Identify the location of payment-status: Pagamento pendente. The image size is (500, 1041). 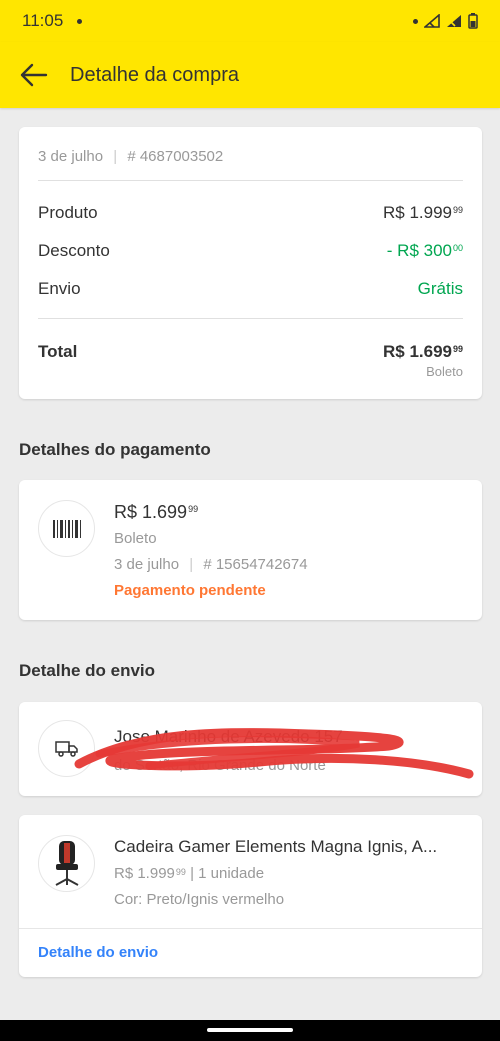
(190, 590).